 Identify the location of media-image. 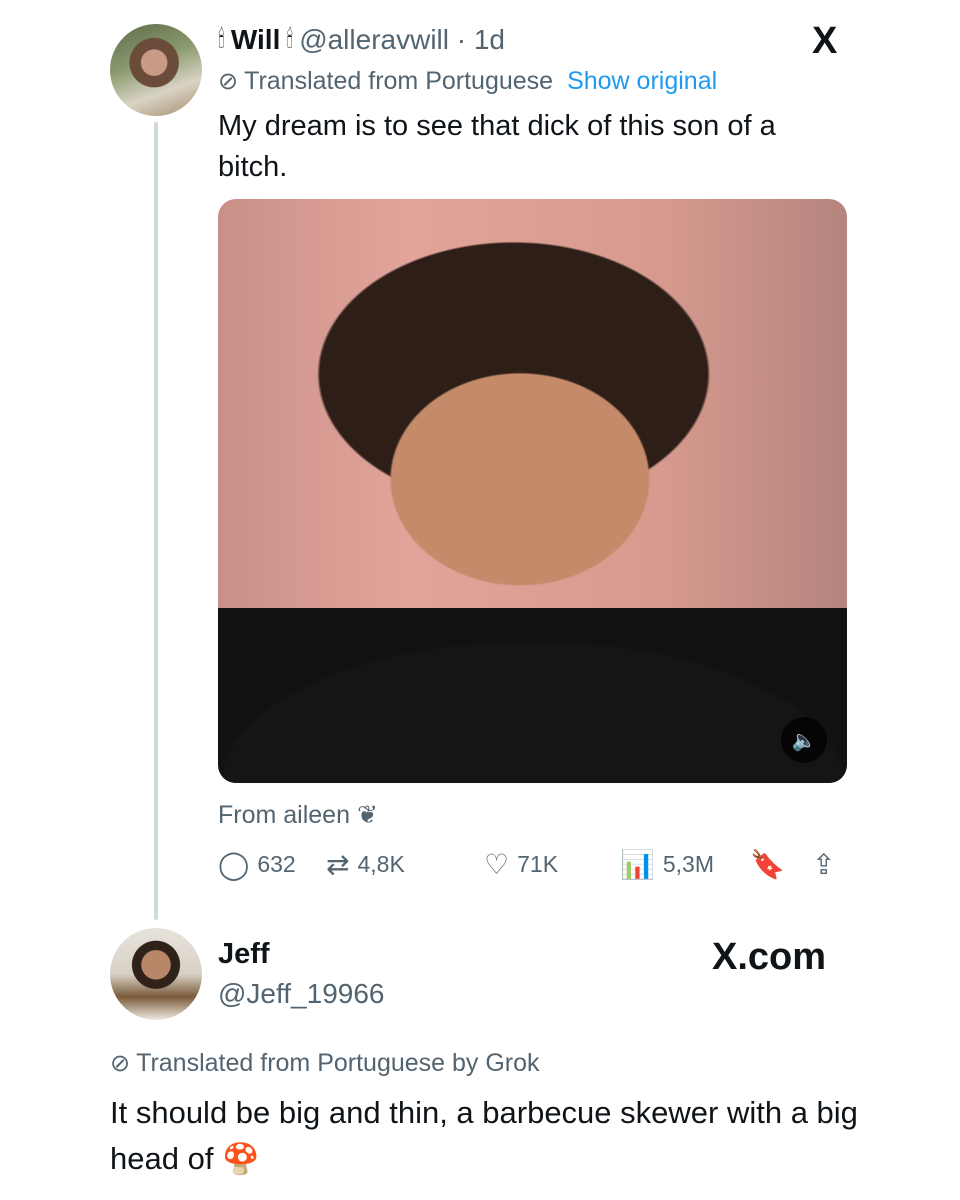
(532, 683).